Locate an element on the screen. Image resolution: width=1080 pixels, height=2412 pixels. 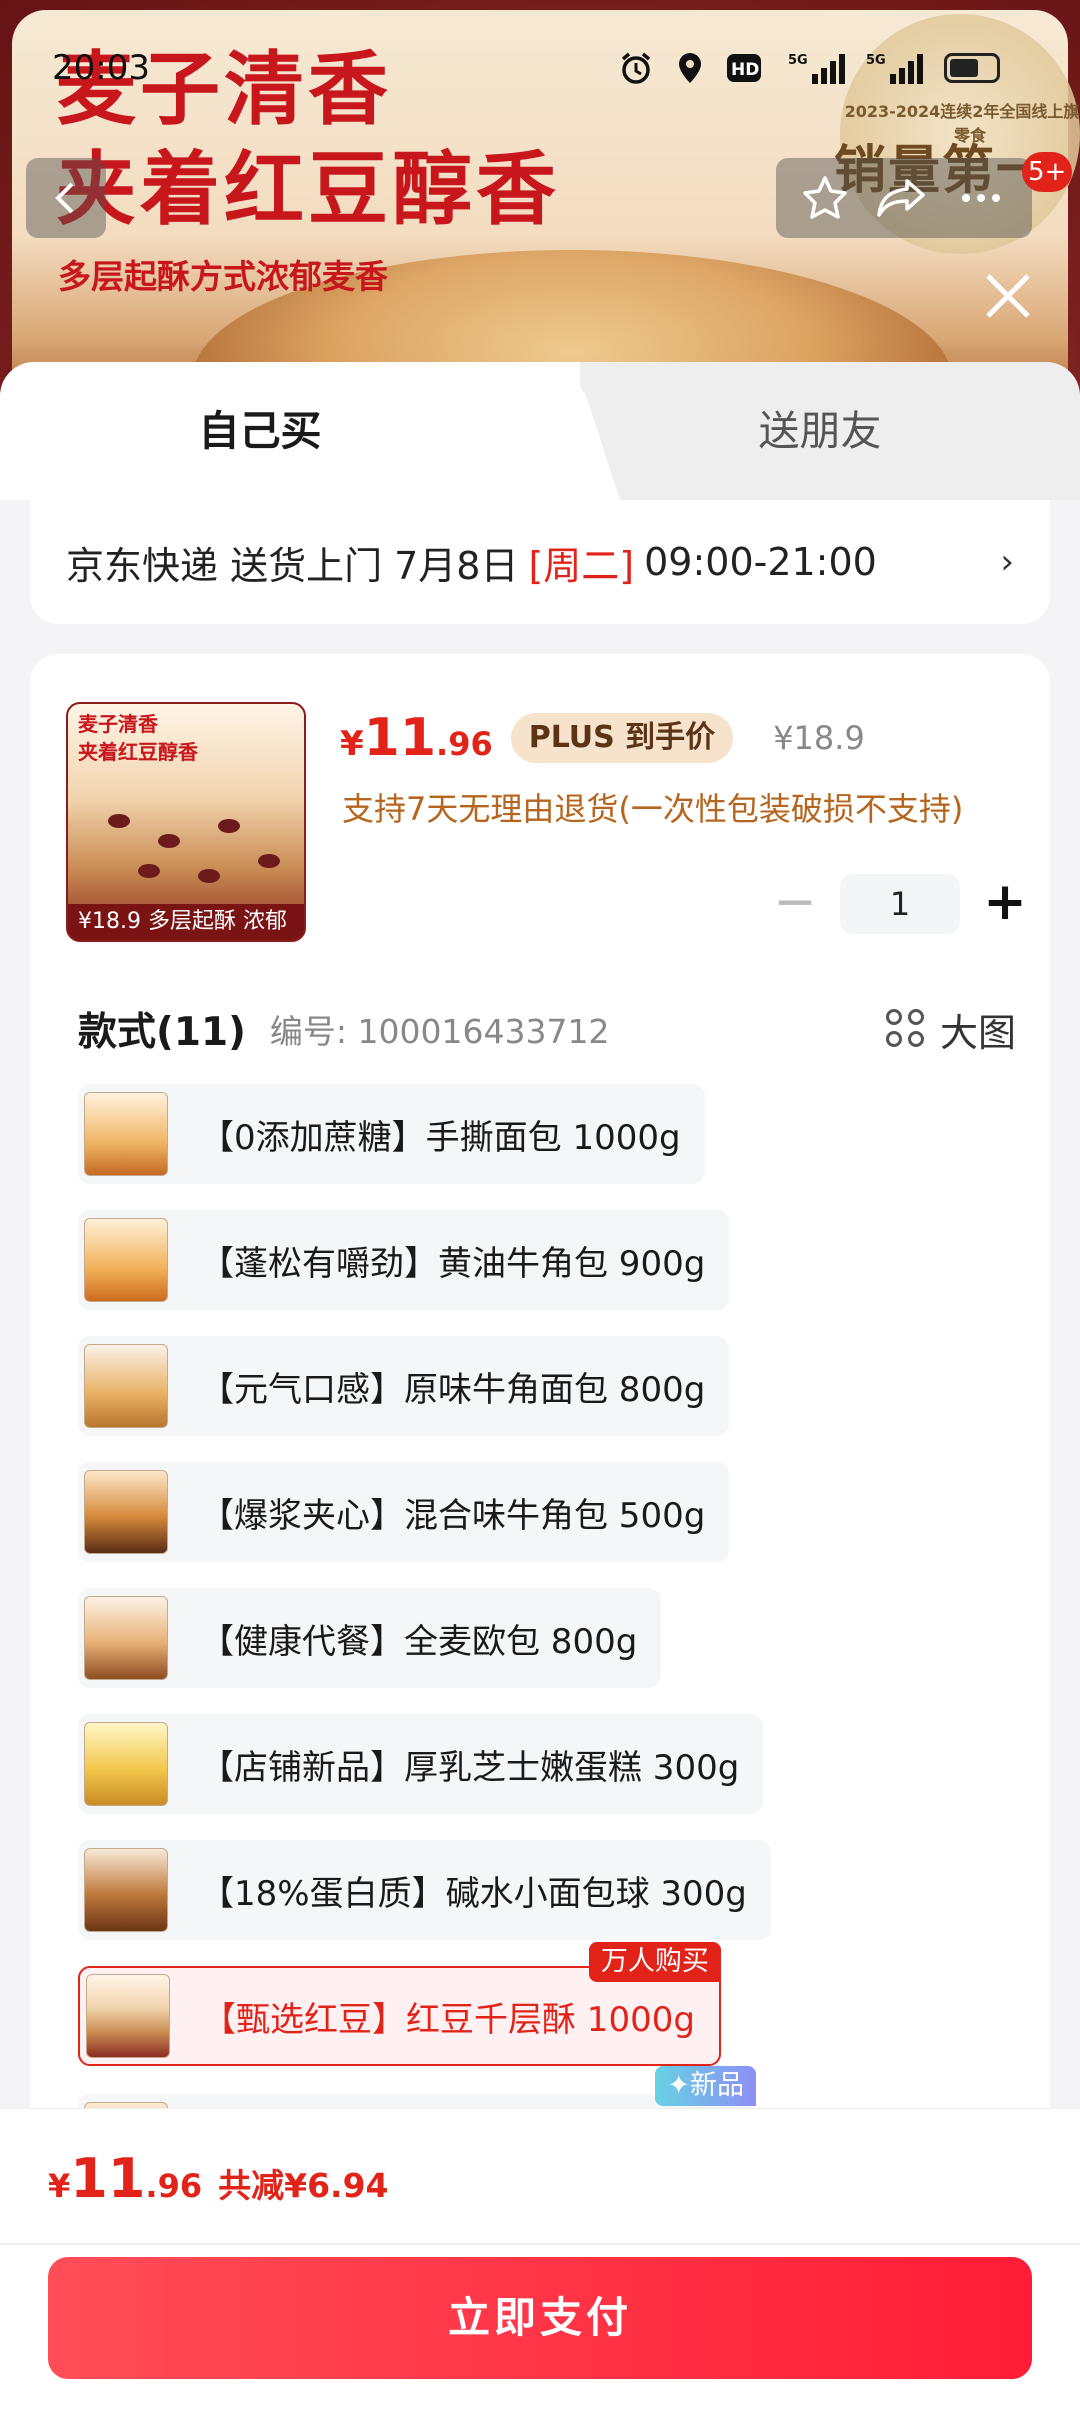
decrease-button: − is located at coordinates (795, 902).